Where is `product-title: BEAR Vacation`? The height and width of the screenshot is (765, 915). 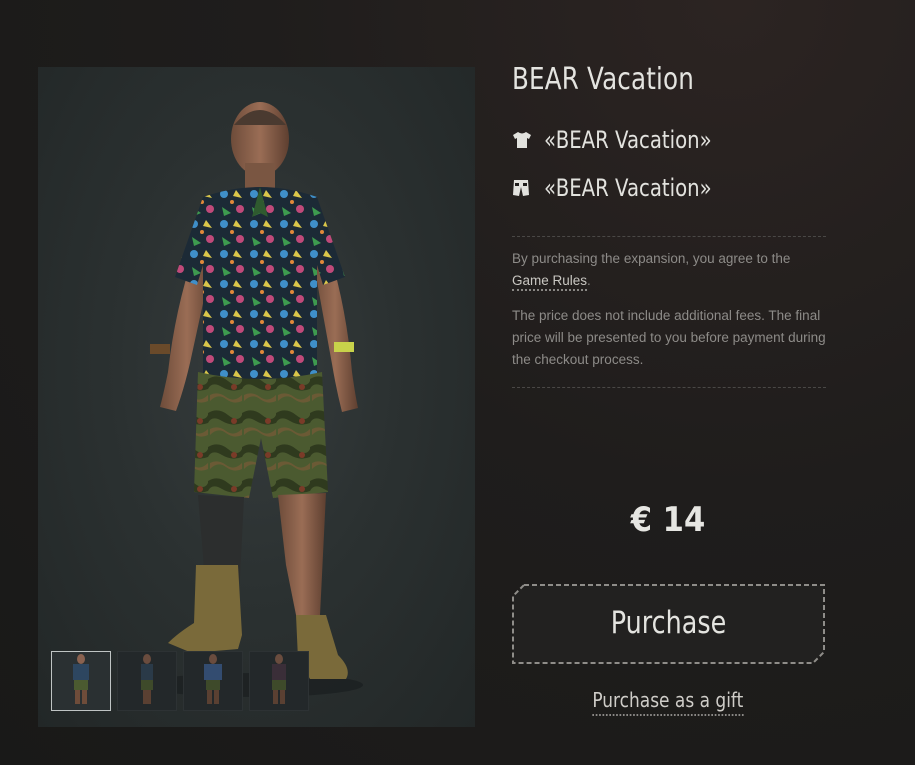
product-title: BEAR Vacation is located at coordinates (603, 79).